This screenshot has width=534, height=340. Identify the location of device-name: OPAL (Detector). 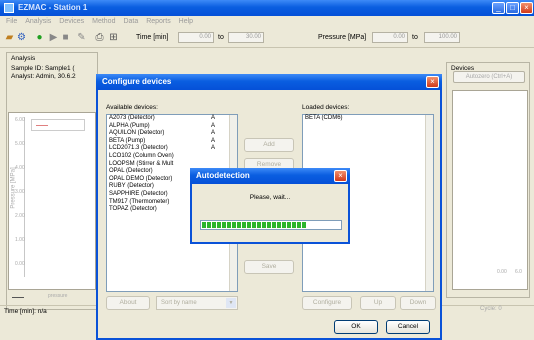
(131, 171).